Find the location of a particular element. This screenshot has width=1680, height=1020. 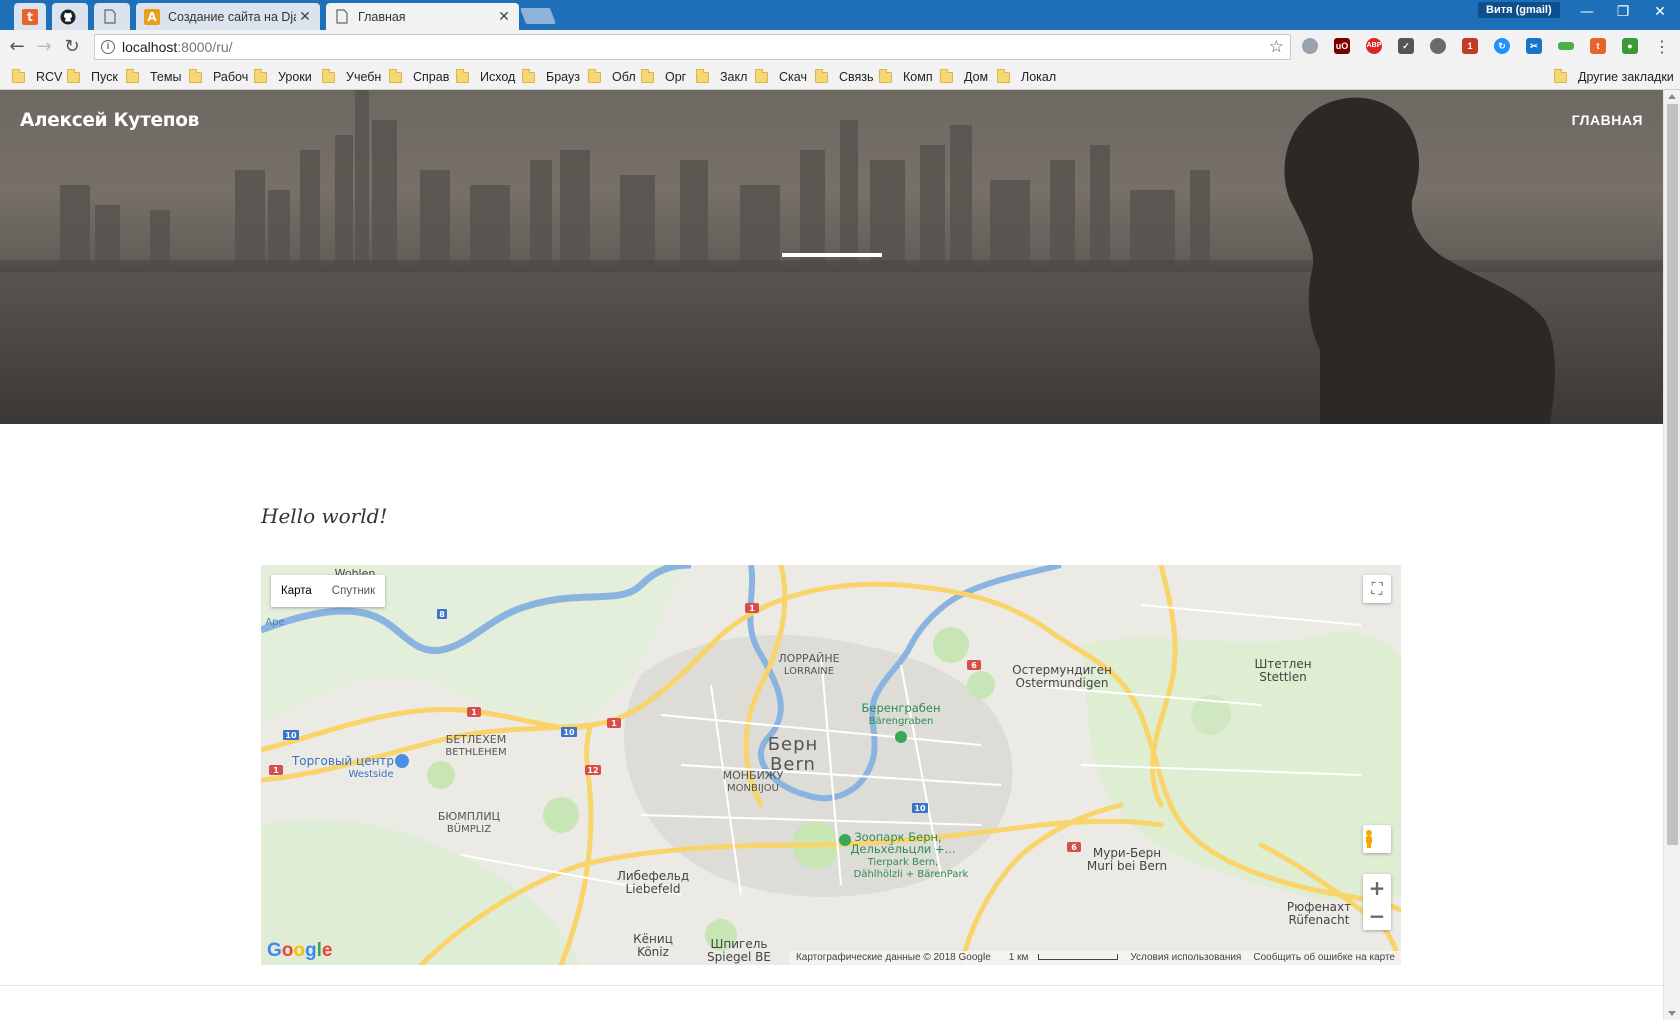

back-icon: ← is located at coordinates (17, 47).